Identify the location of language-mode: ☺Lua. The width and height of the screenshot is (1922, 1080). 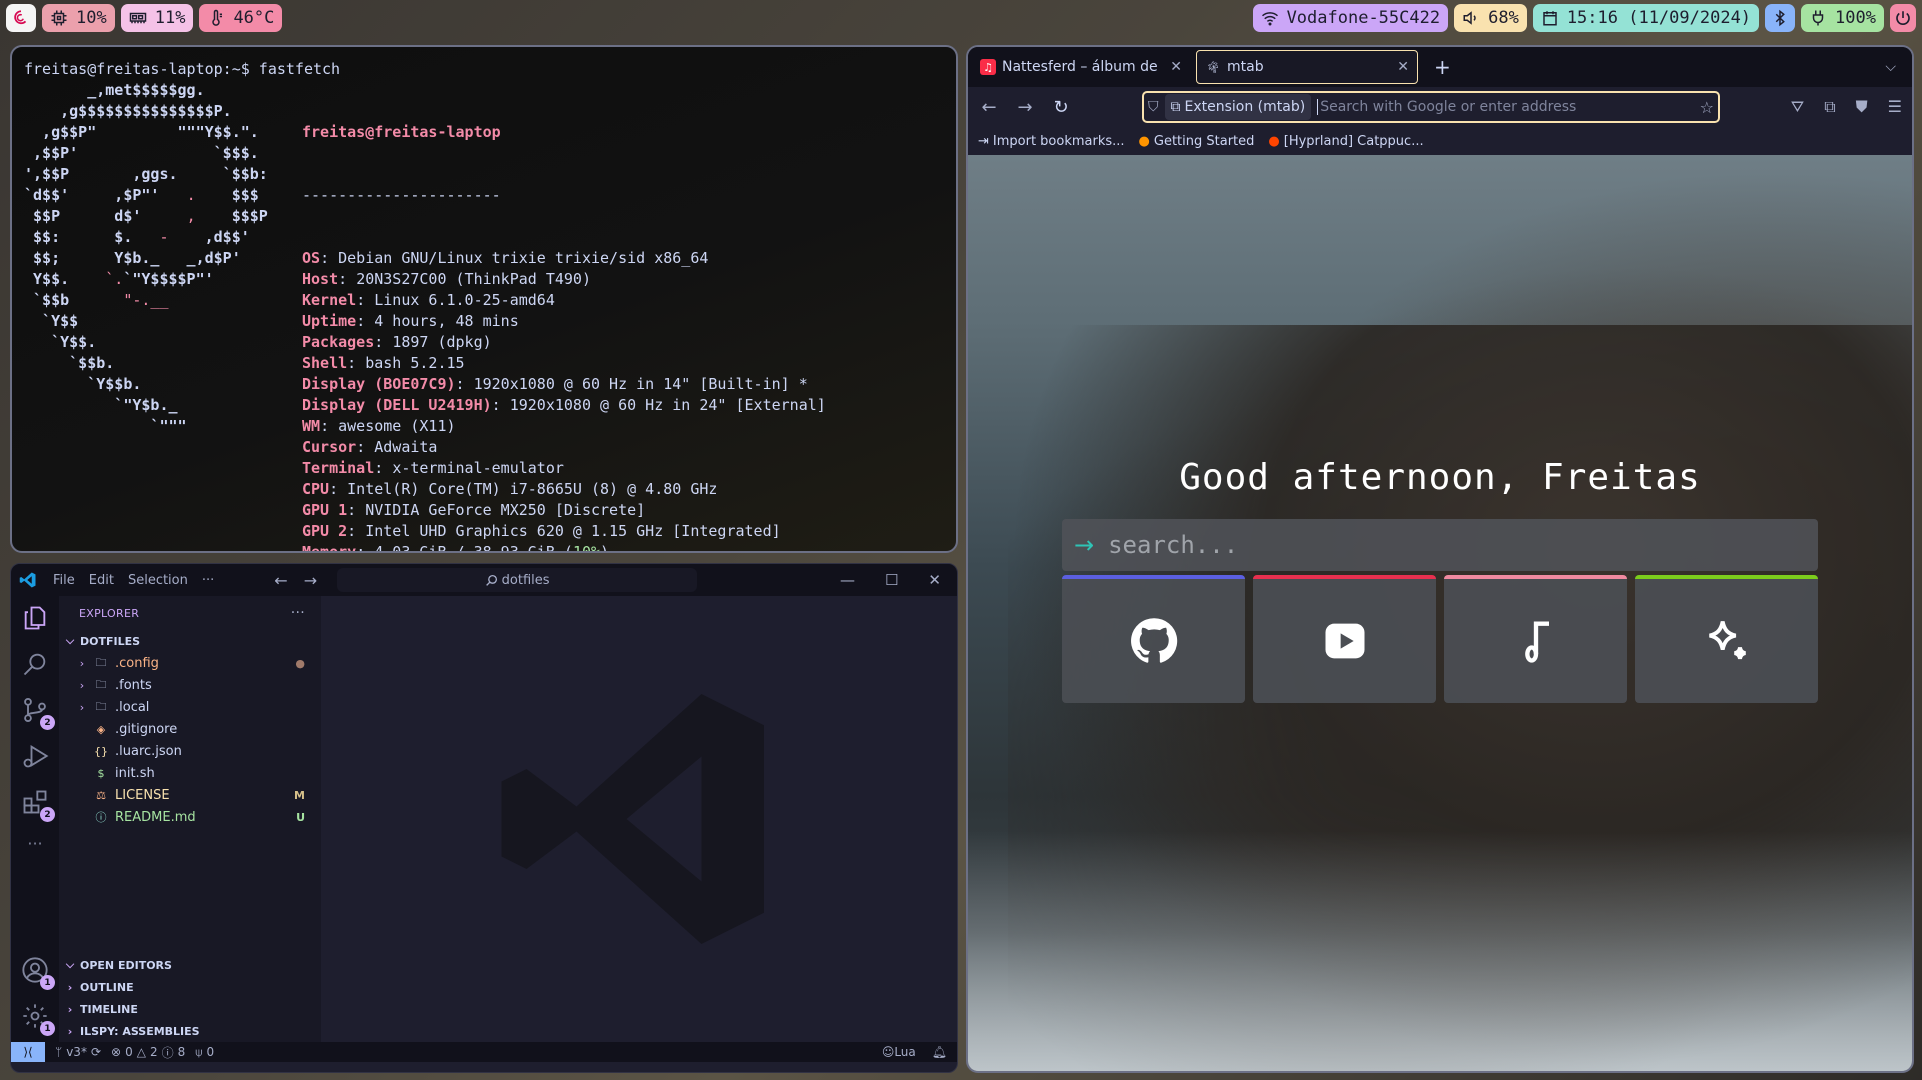
(899, 1052).